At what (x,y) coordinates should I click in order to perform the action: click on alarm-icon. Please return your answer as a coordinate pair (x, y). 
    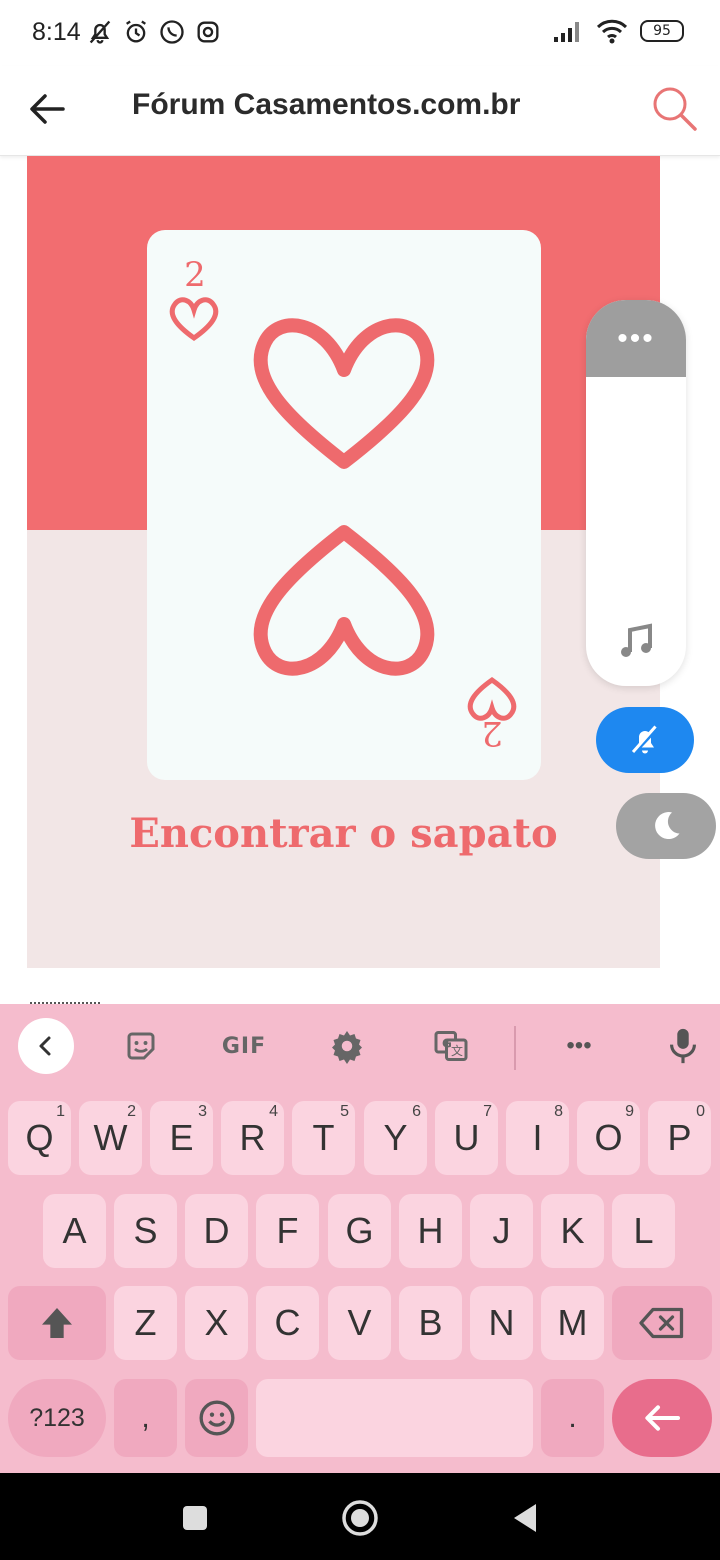
    Looking at the image, I should click on (136, 31).